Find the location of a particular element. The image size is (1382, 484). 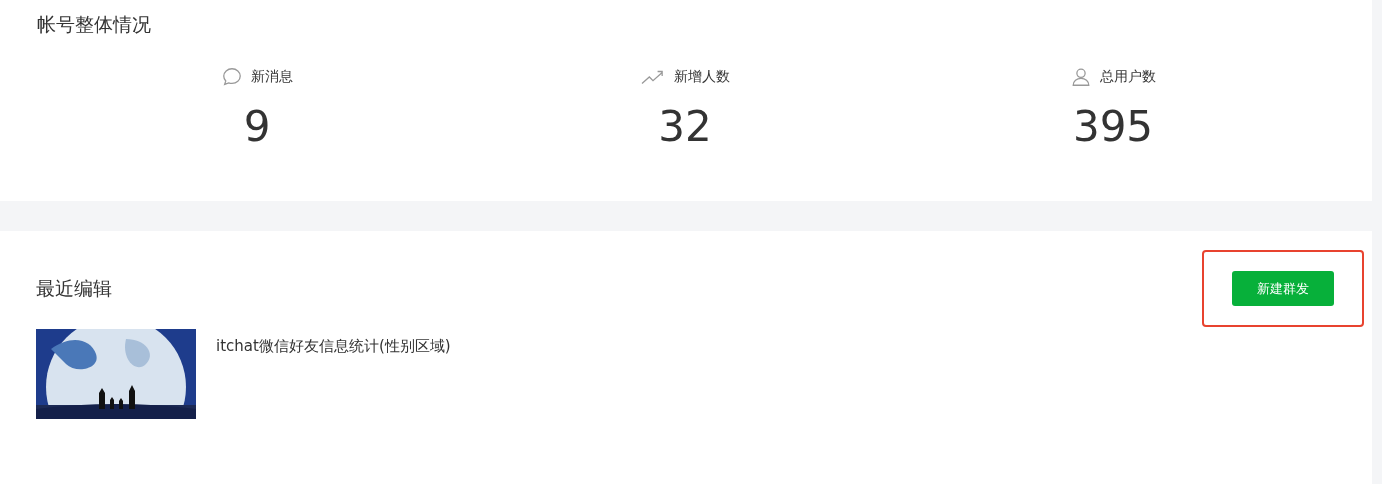

section-title: 最近编辑 is located at coordinates (74, 288).